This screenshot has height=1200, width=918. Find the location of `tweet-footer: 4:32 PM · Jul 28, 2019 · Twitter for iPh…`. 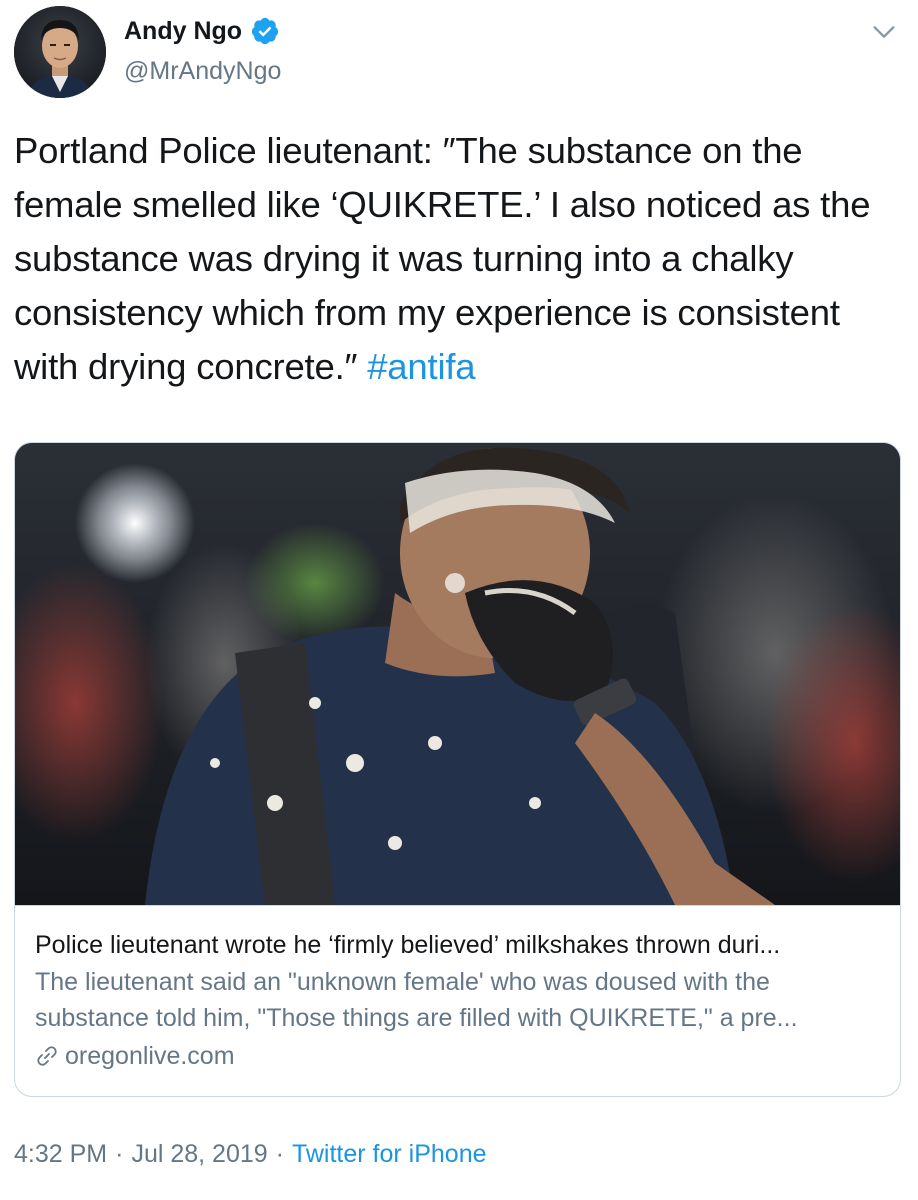

tweet-footer: 4:32 PM · Jul 28, 2019 · Twitter for iPh… is located at coordinates (250, 1154).